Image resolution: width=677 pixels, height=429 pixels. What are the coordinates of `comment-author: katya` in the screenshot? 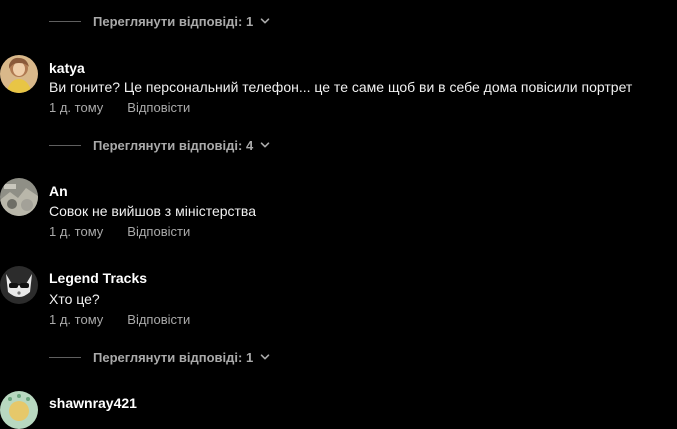 It's located at (67, 68).